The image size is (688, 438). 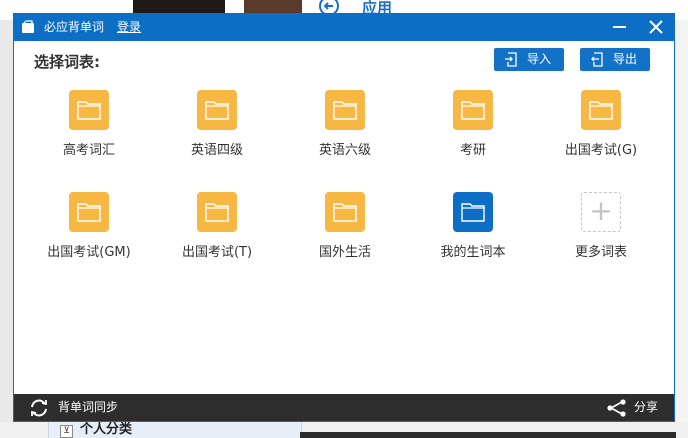 I want to click on sync-icon, so click(x=39, y=408).